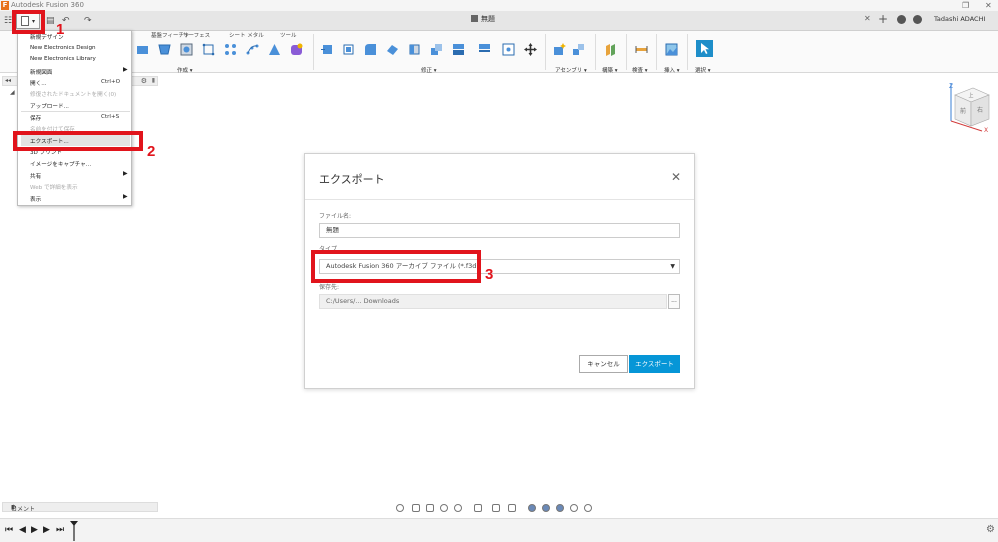 The width and height of the screenshot is (998, 542). I want to click on modify-group-label: 修正 ▾, so click(429, 70).